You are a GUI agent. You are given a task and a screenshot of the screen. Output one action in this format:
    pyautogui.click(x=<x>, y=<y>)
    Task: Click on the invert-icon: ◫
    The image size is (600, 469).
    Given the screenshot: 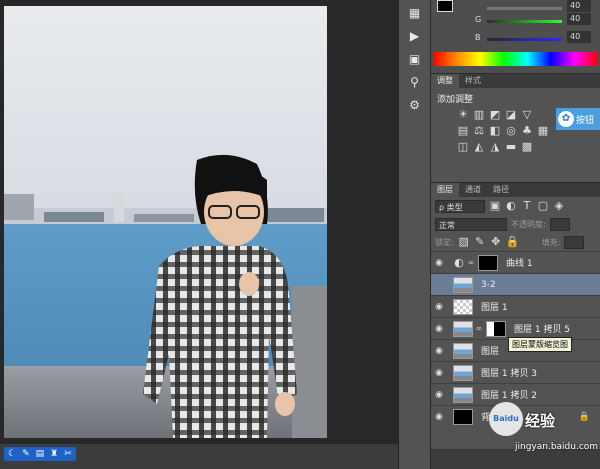 What is the action you would take?
    pyautogui.click(x=463, y=147)
    